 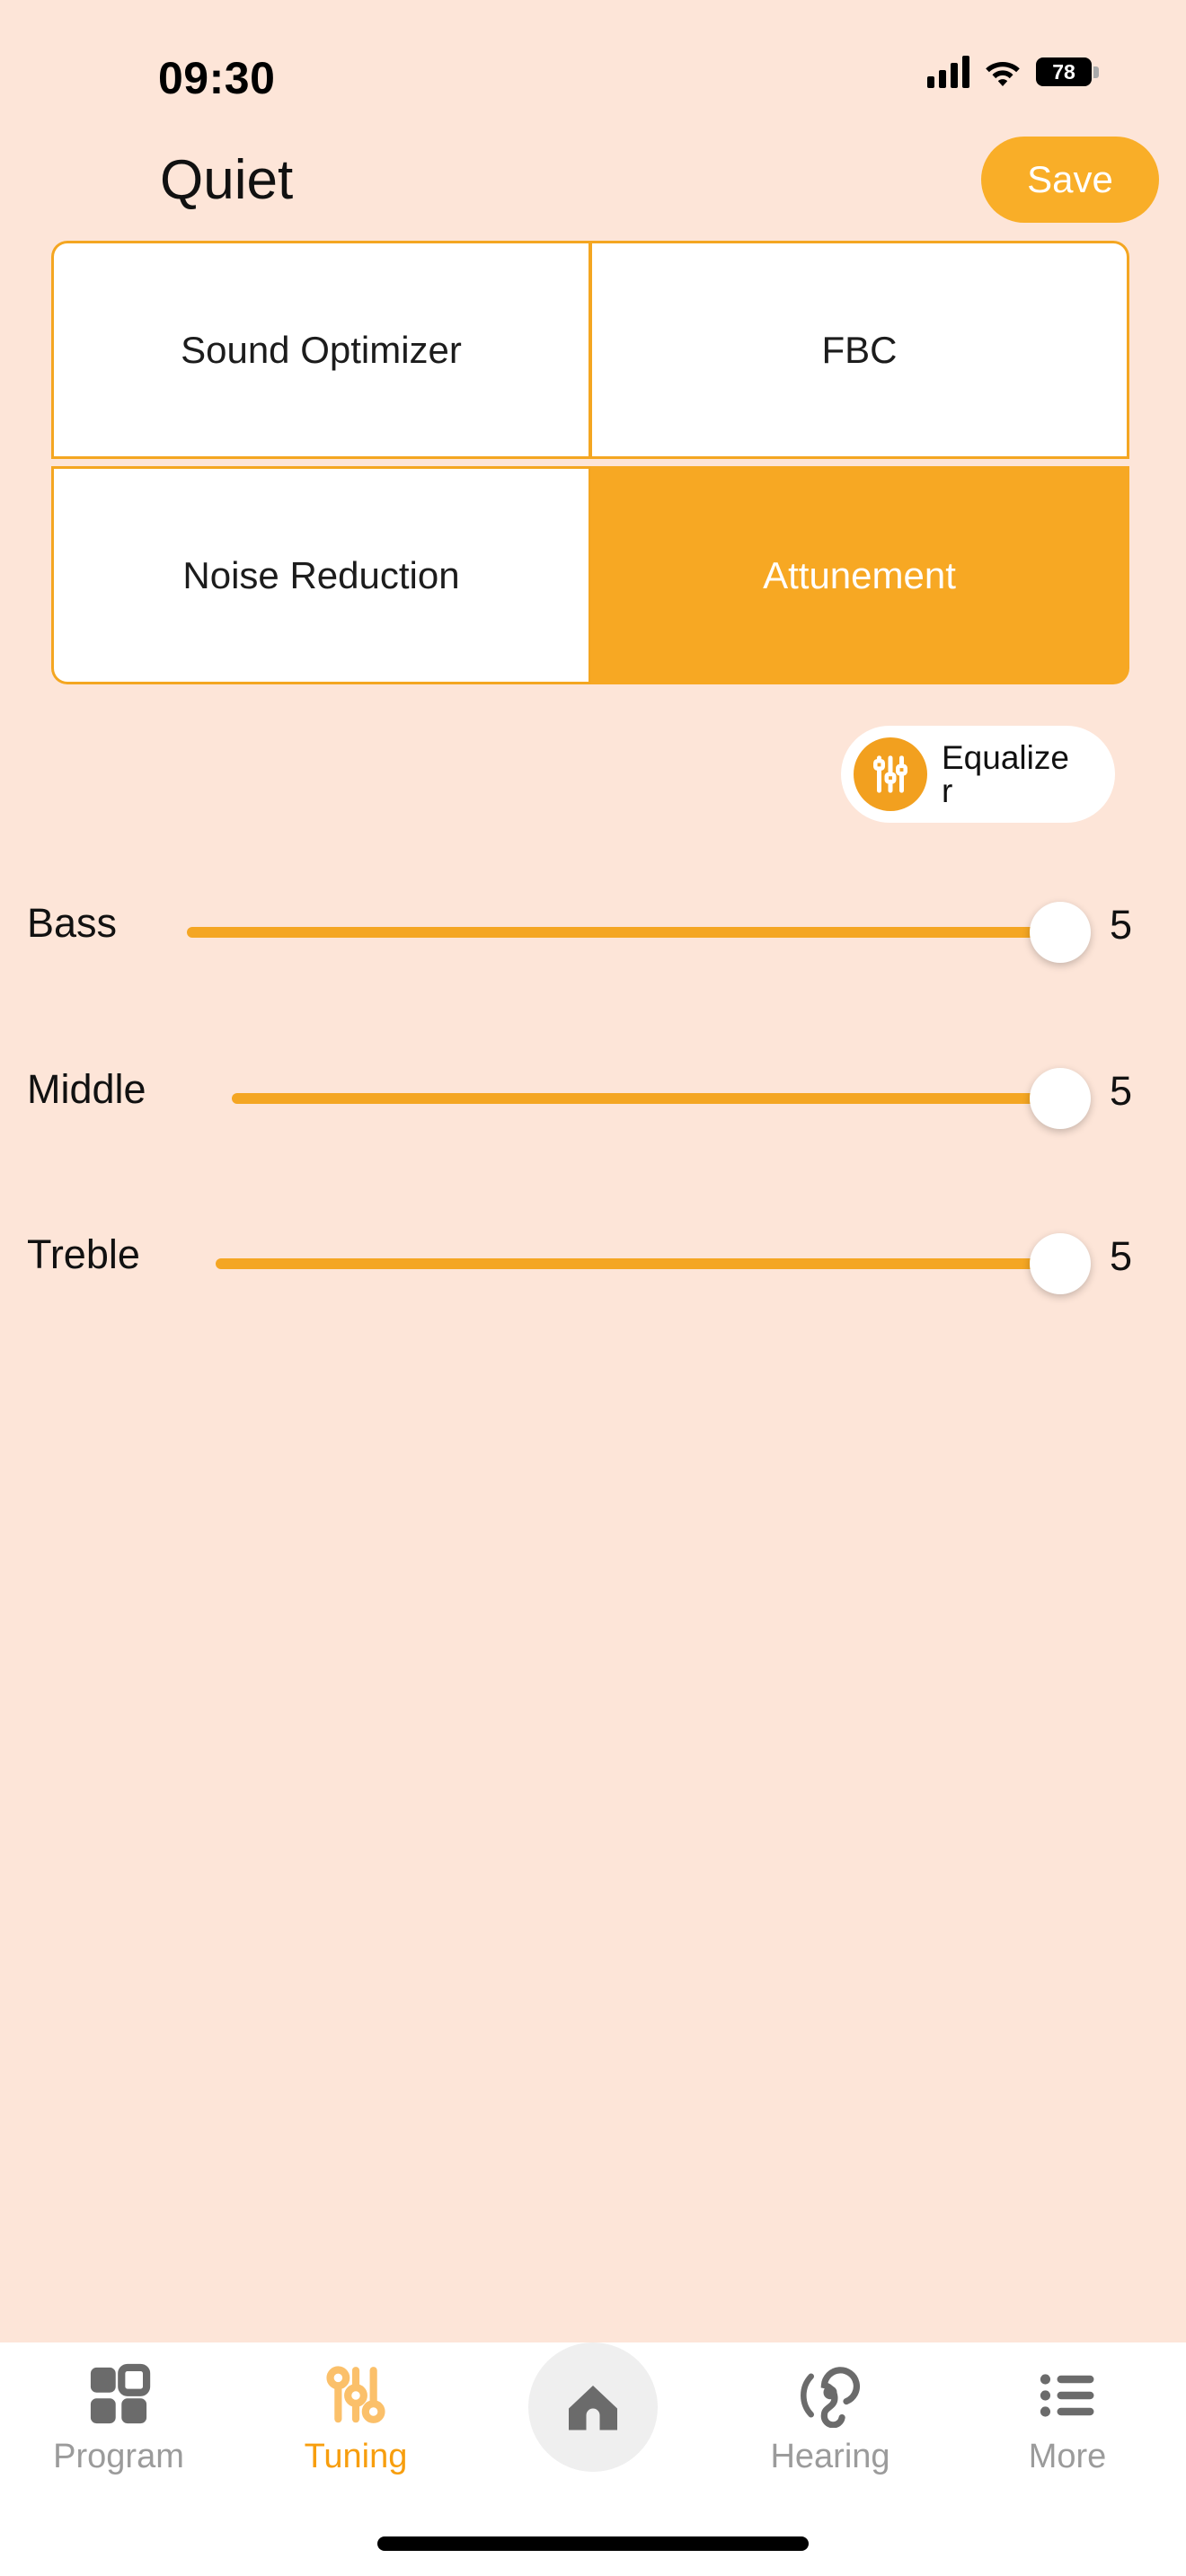 I want to click on bottom-tab-bar: Program Tuning Hearing More, so click(x=593, y=2459).